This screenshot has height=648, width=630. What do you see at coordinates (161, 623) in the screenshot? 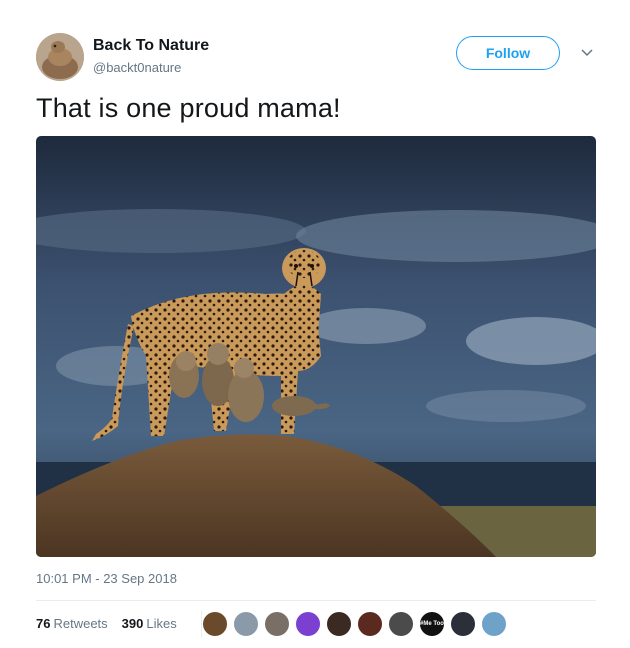
I see `likes-label: Likes` at bounding box center [161, 623].